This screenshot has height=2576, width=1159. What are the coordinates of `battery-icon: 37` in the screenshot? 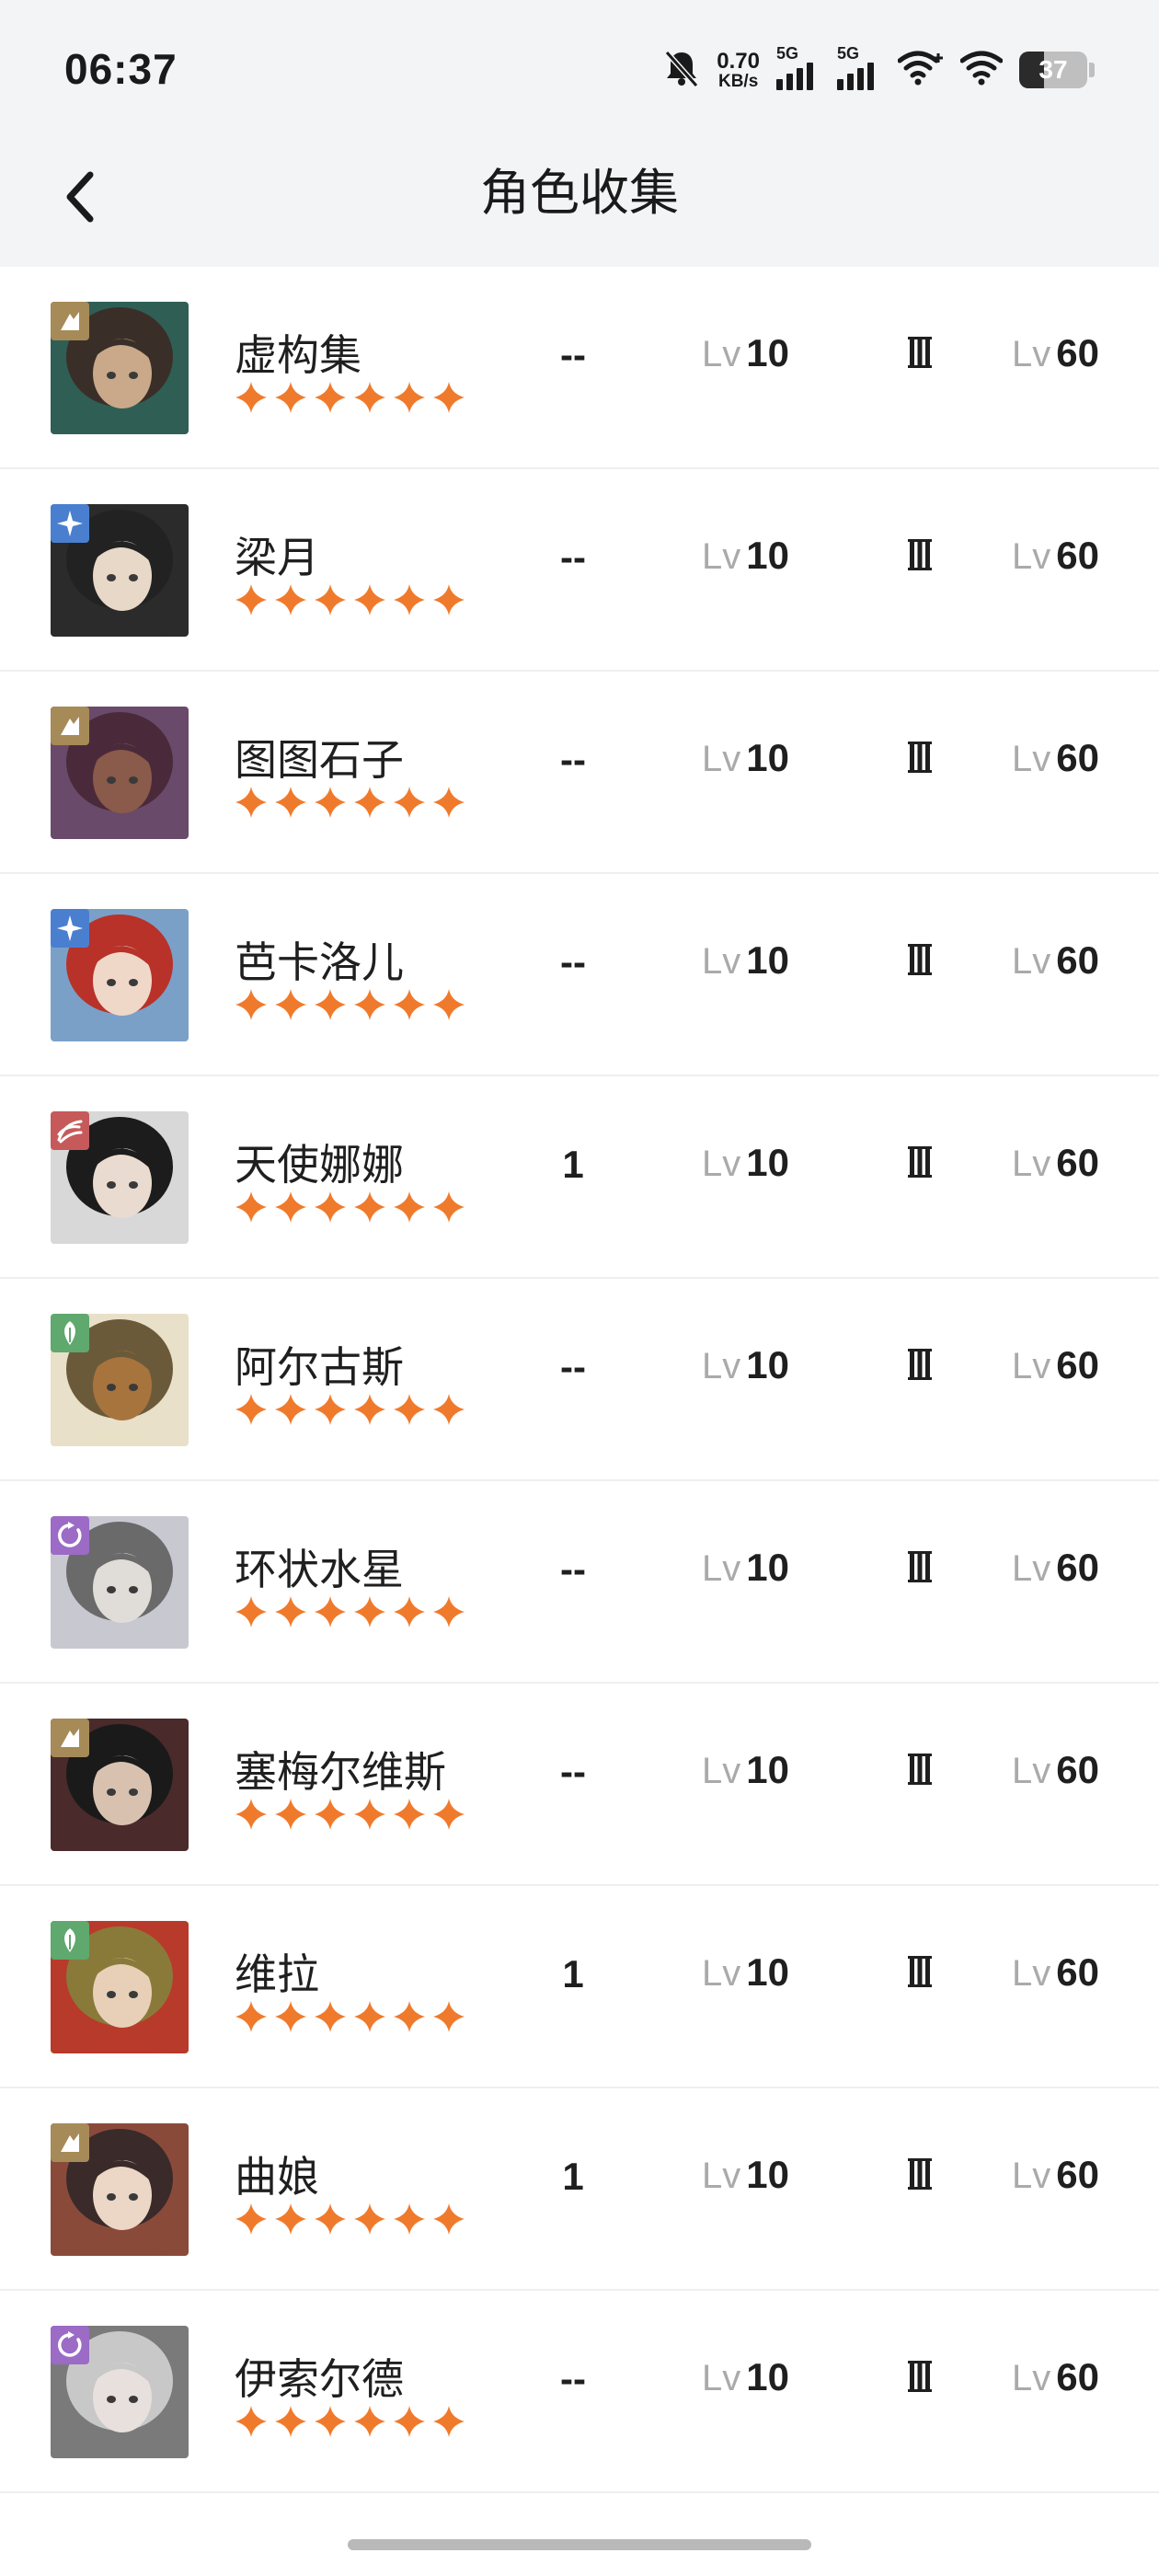 It's located at (1053, 70).